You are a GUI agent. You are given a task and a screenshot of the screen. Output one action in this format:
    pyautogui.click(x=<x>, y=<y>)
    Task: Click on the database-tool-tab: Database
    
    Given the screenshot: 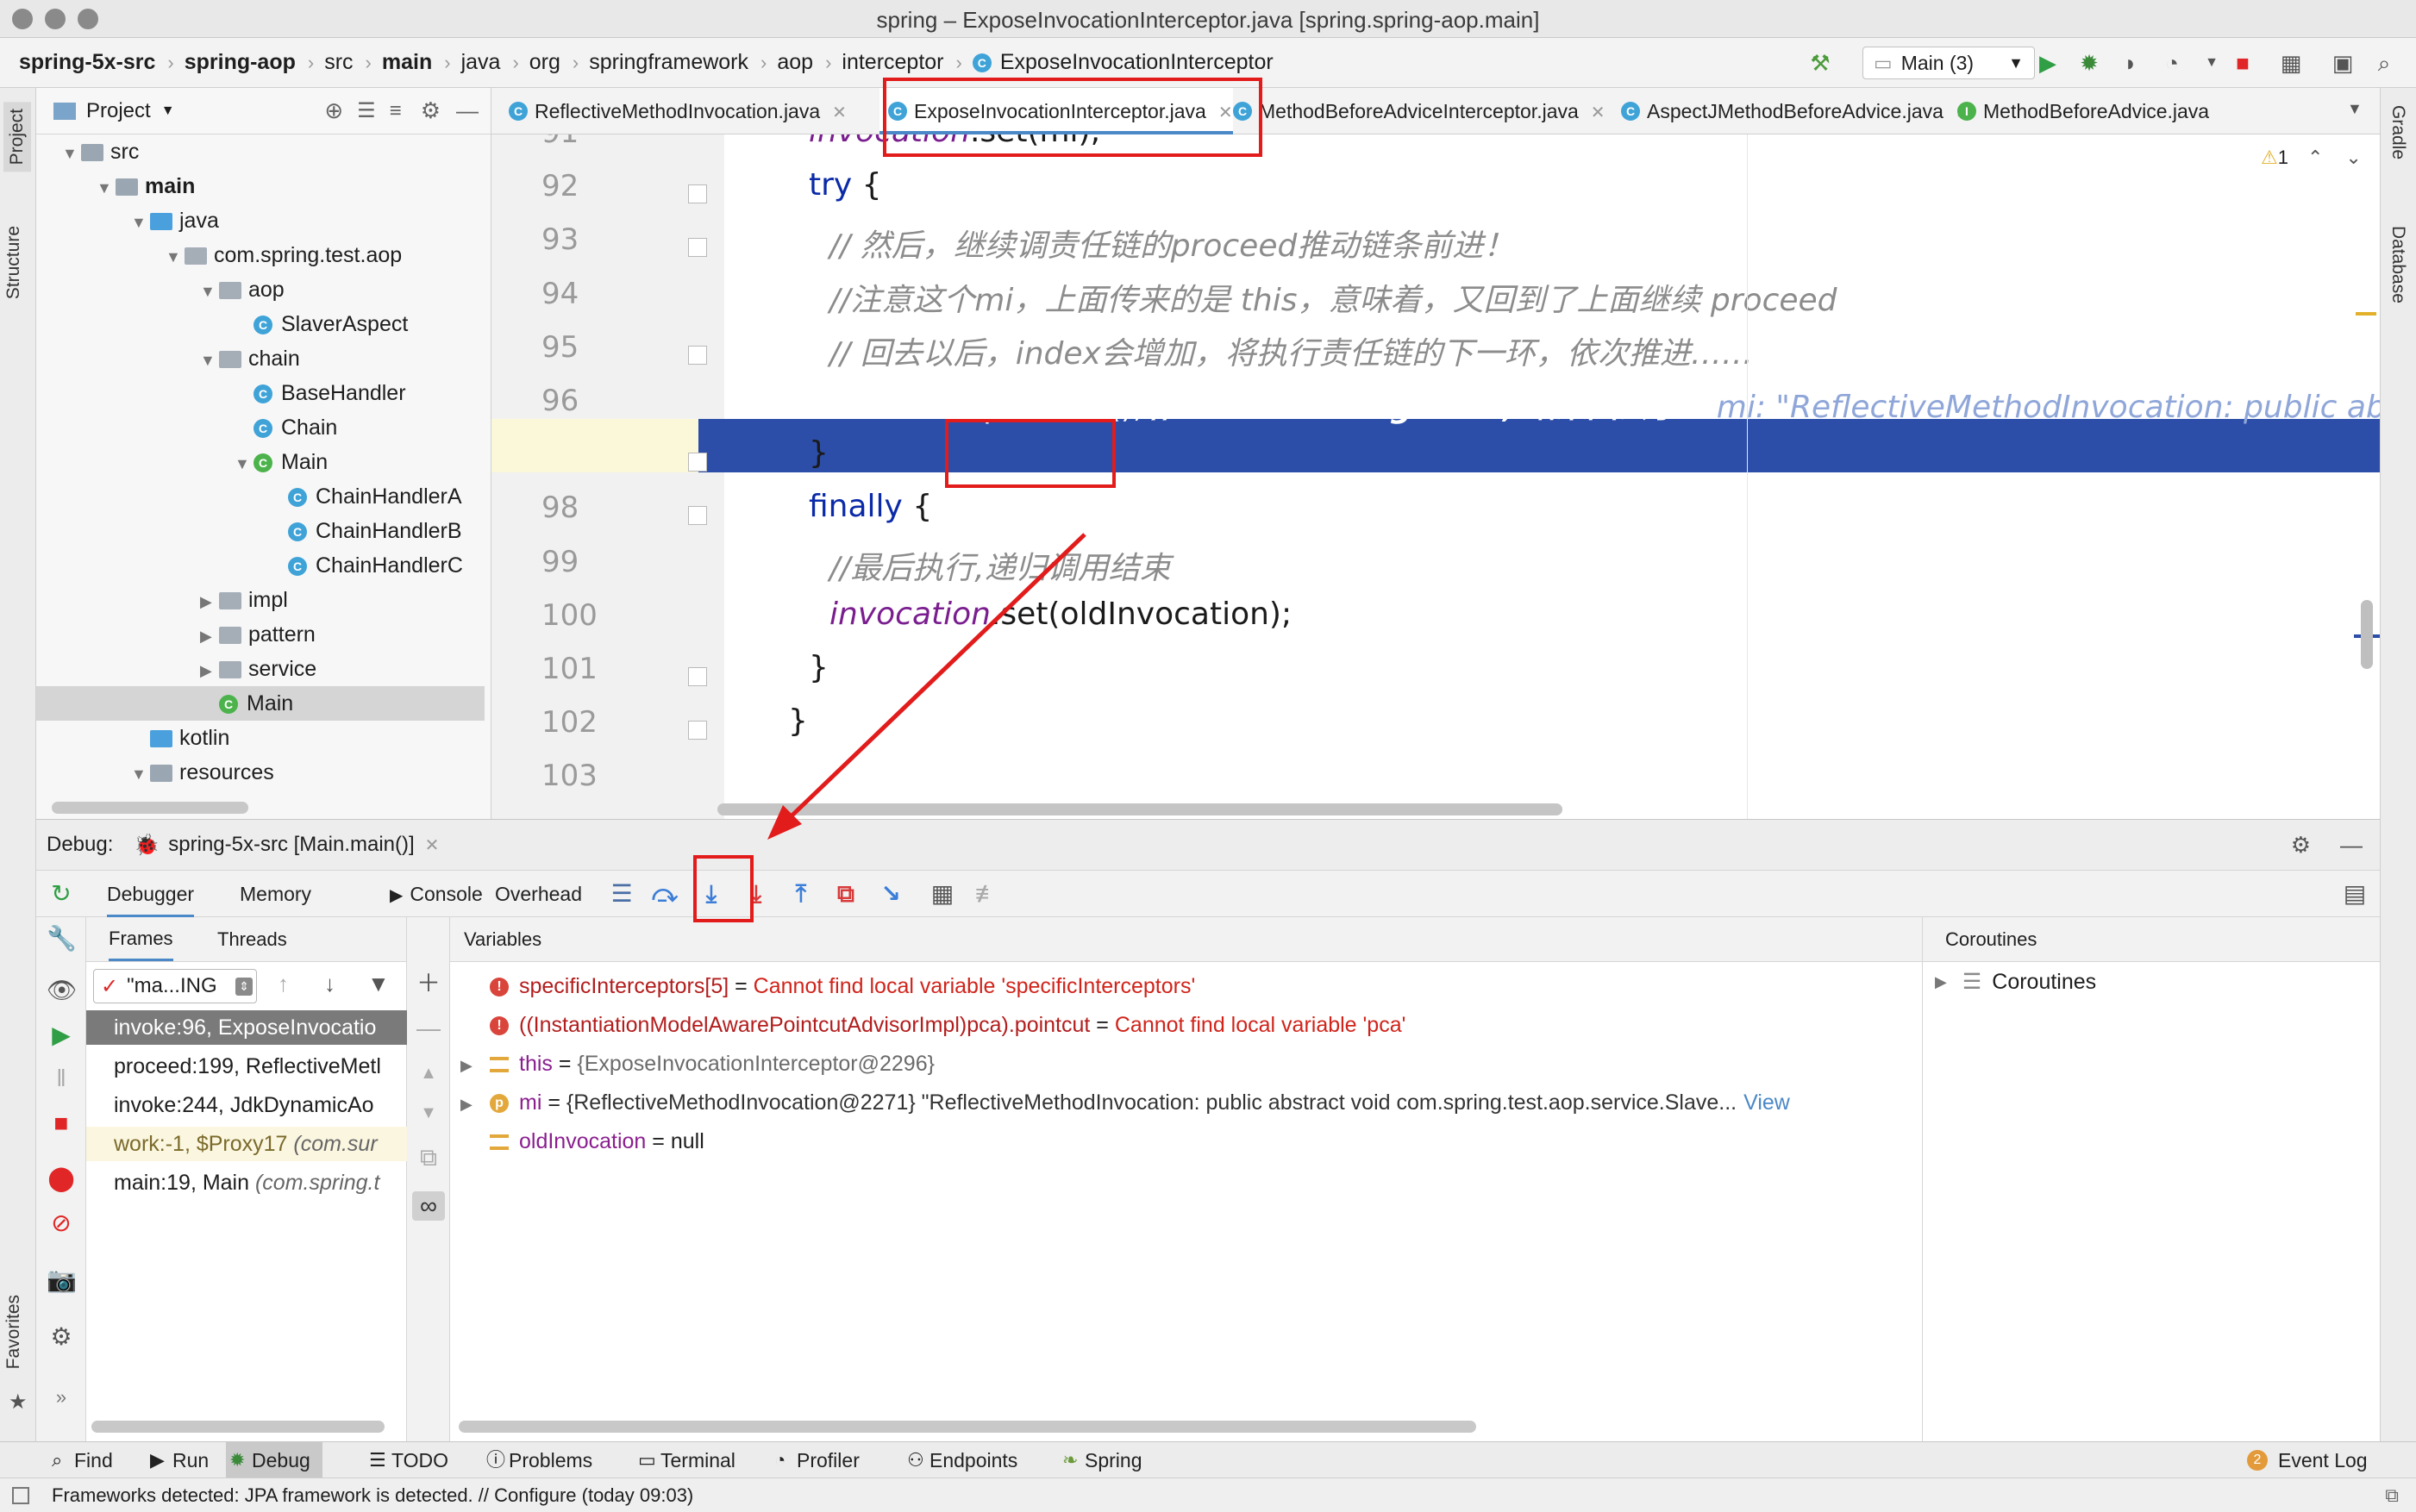 What is the action you would take?
    pyautogui.click(x=2398, y=264)
    